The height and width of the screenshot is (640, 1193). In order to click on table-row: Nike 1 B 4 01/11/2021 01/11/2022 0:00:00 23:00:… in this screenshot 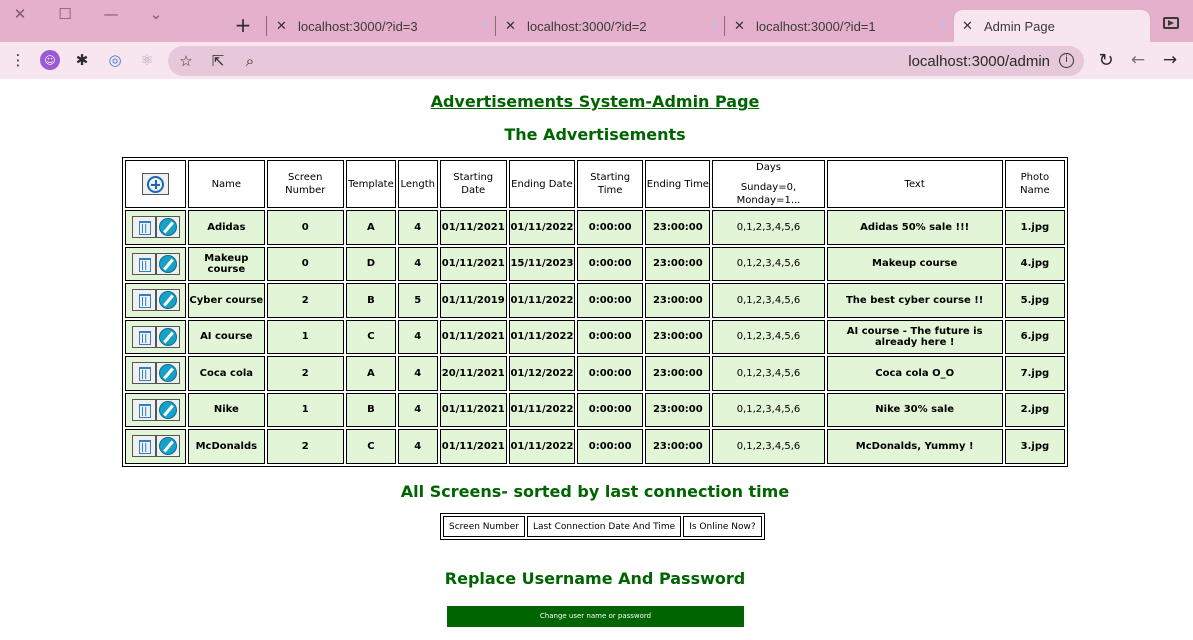, I will do `click(595, 409)`.